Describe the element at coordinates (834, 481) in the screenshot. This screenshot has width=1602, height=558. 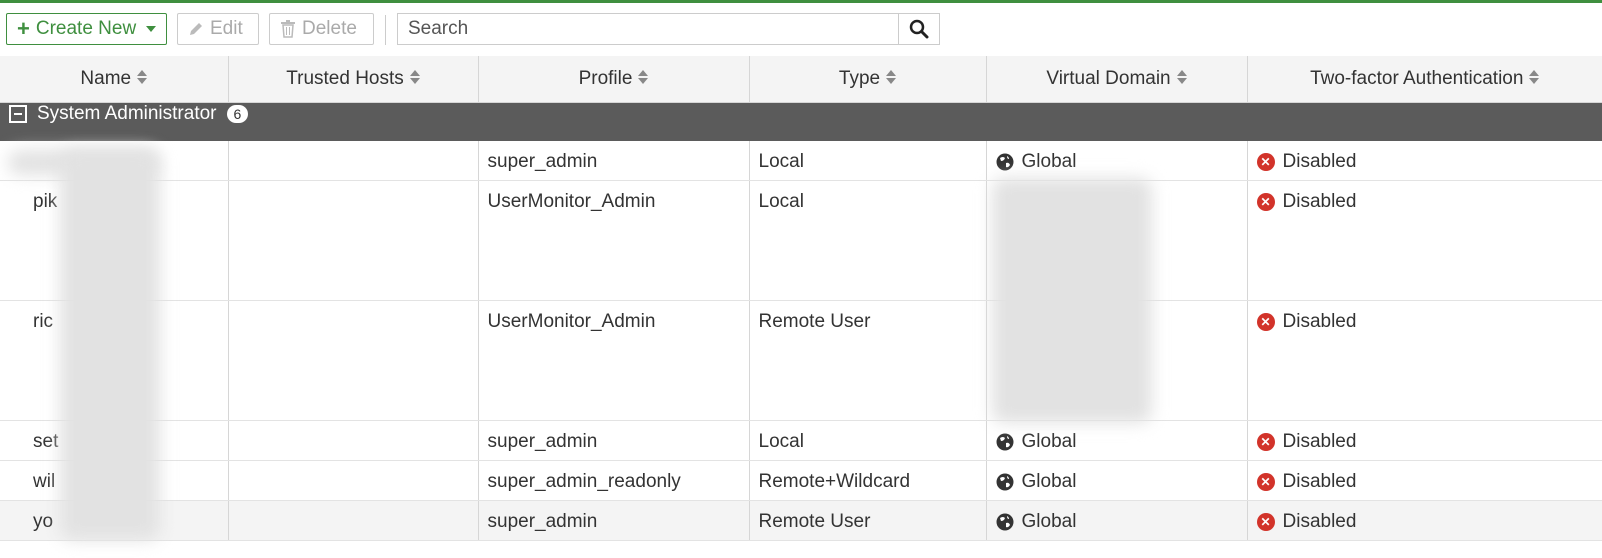
I see `type-text: Remote+Wildcard` at that location.